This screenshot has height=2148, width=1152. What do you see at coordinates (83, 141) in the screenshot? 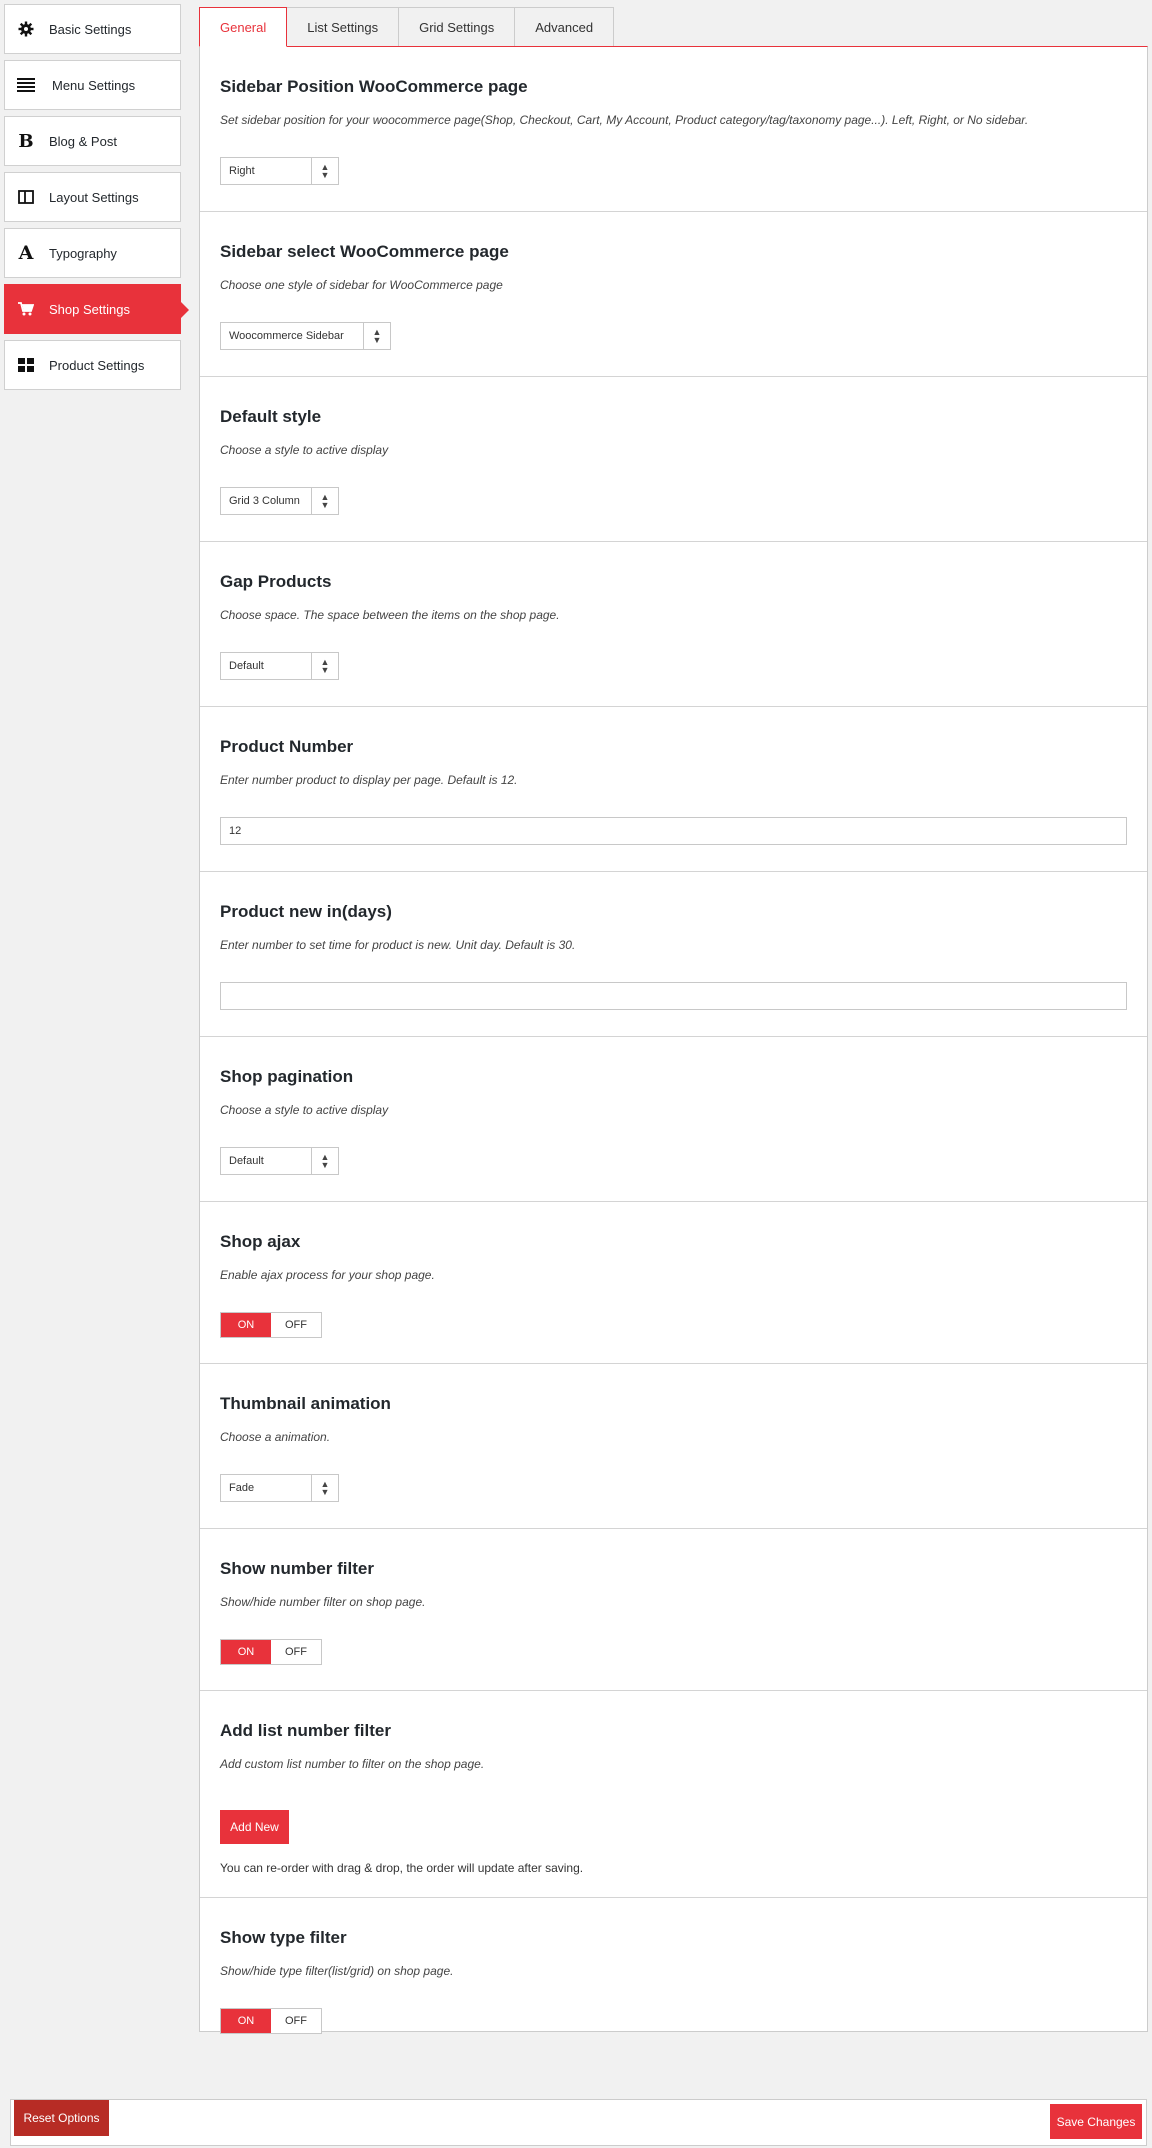
I see `sidebar-item-label: Blog & Post` at bounding box center [83, 141].